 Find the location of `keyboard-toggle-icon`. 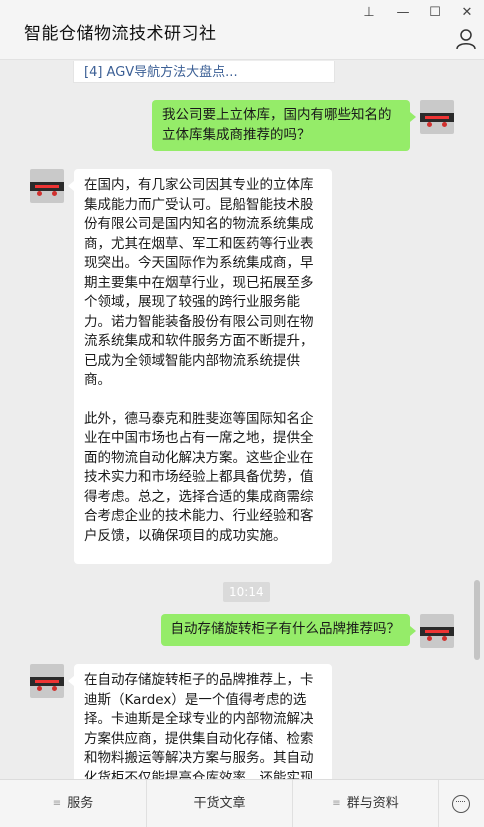

keyboard-toggle-icon is located at coordinates (461, 804).